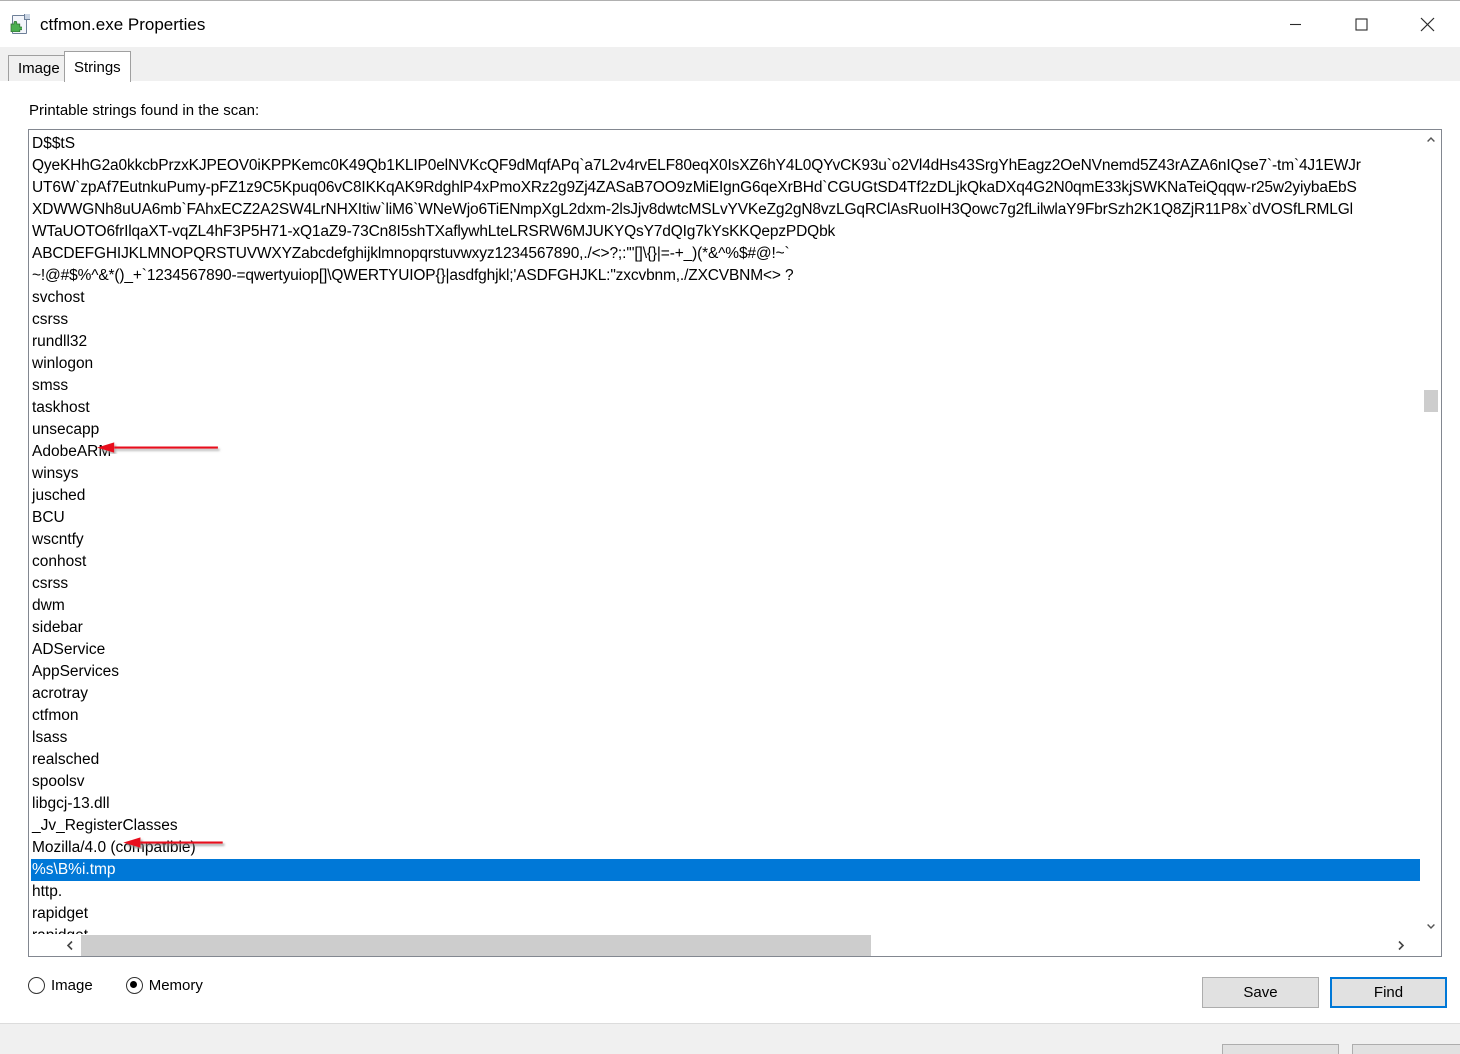 This screenshot has height=1054, width=1460. Describe the element at coordinates (726, 430) in the screenshot. I see `list-item: unsecapp` at that location.